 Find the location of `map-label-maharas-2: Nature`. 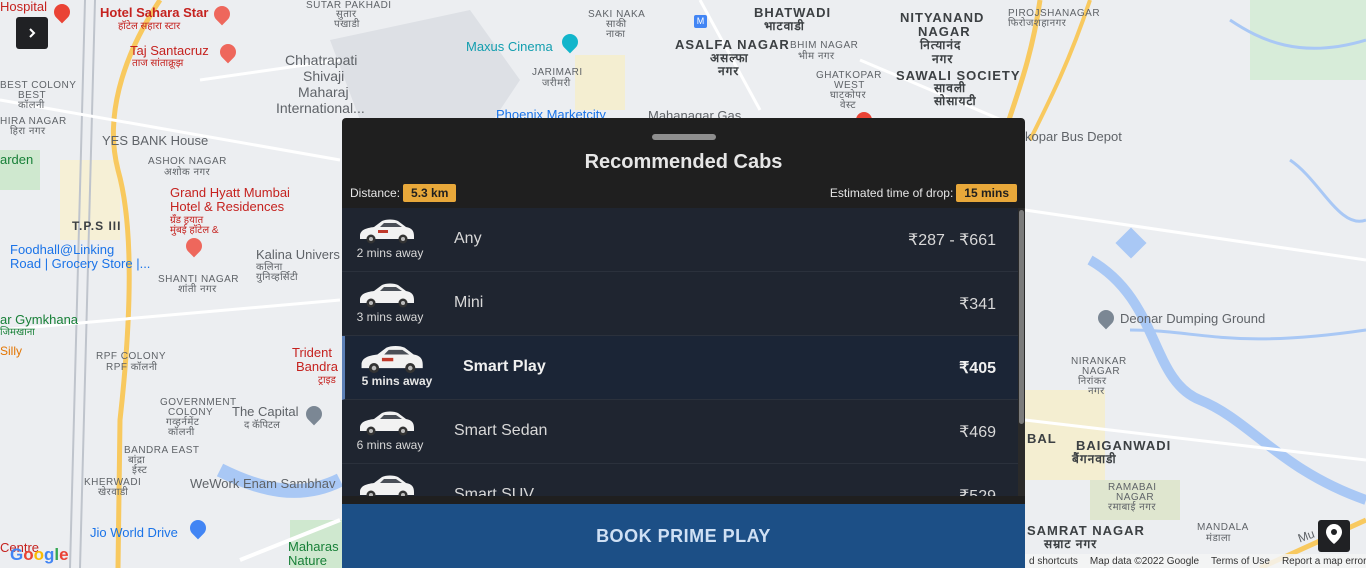

map-label-maharas-2: Nature is located at coordinates (307, 560).